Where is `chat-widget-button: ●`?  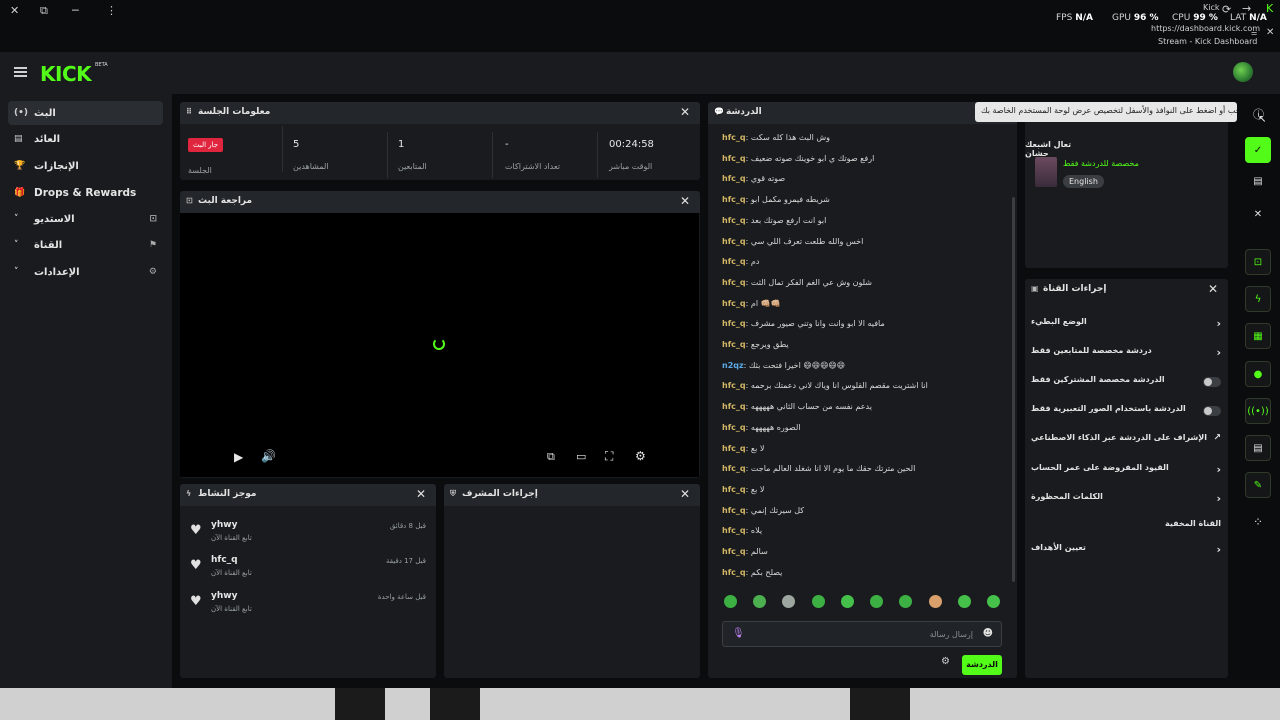 chat-widget-button: ● is located at coordinates (1258, 374).